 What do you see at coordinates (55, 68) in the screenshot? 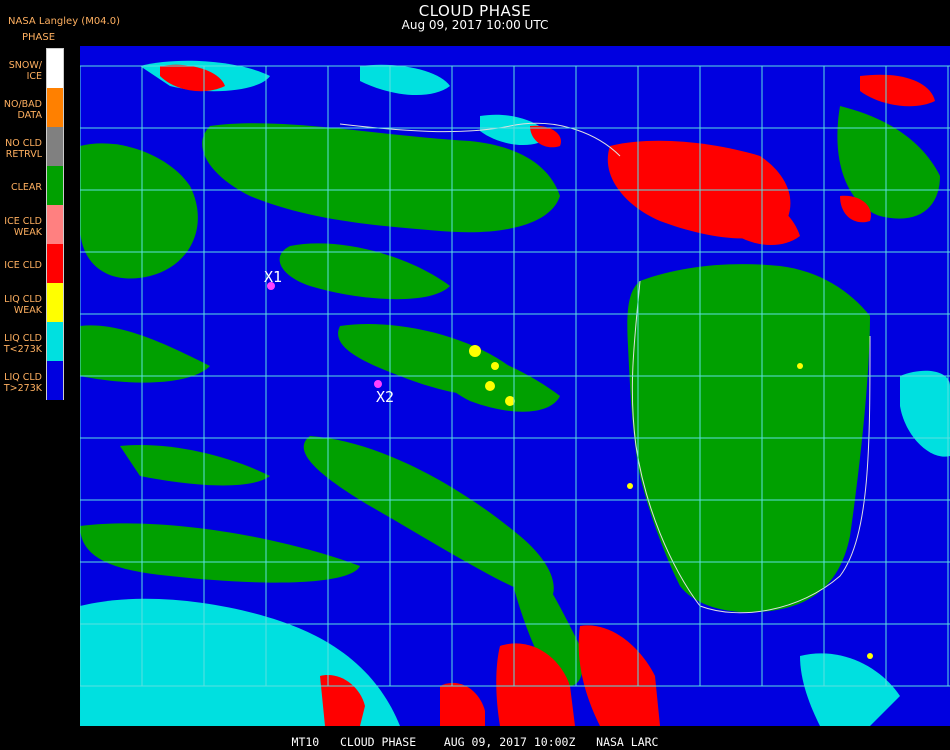
I see `legend-swatch-snow-ice` at bounding box center [55, 68].